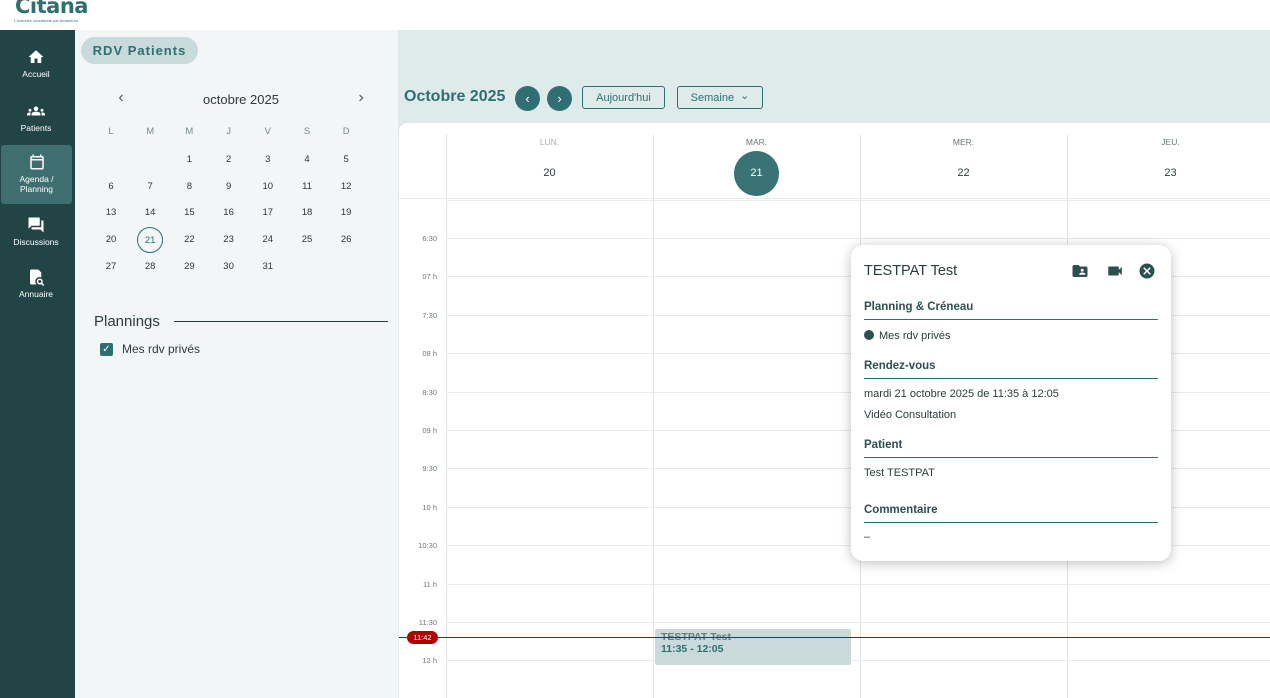 The height and width of the screenshot is (698, 1270). What do you see at coordinates (429, 469) in the screenshot?
I see `time-label: 9:30` at bounding box center [429, 469].